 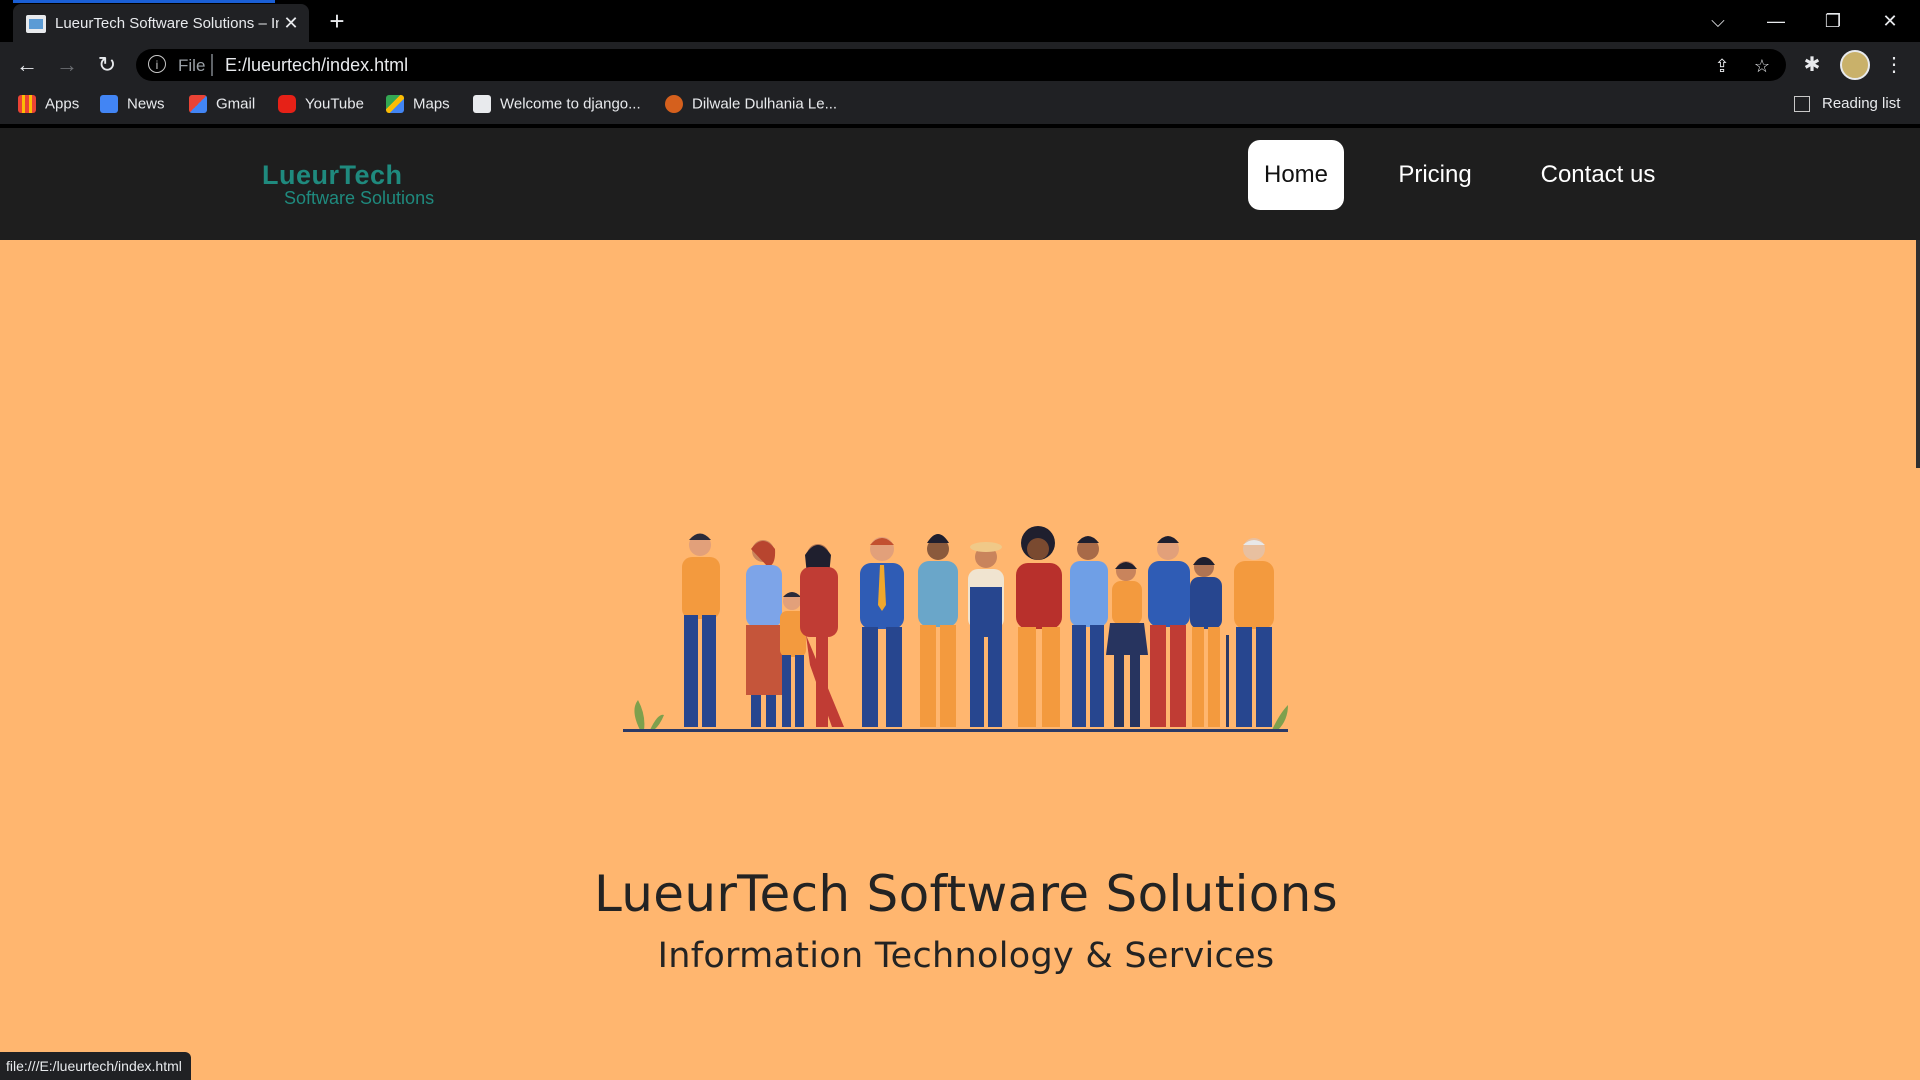 I want to click on profile-avatar, so click(x=1855, y=65).